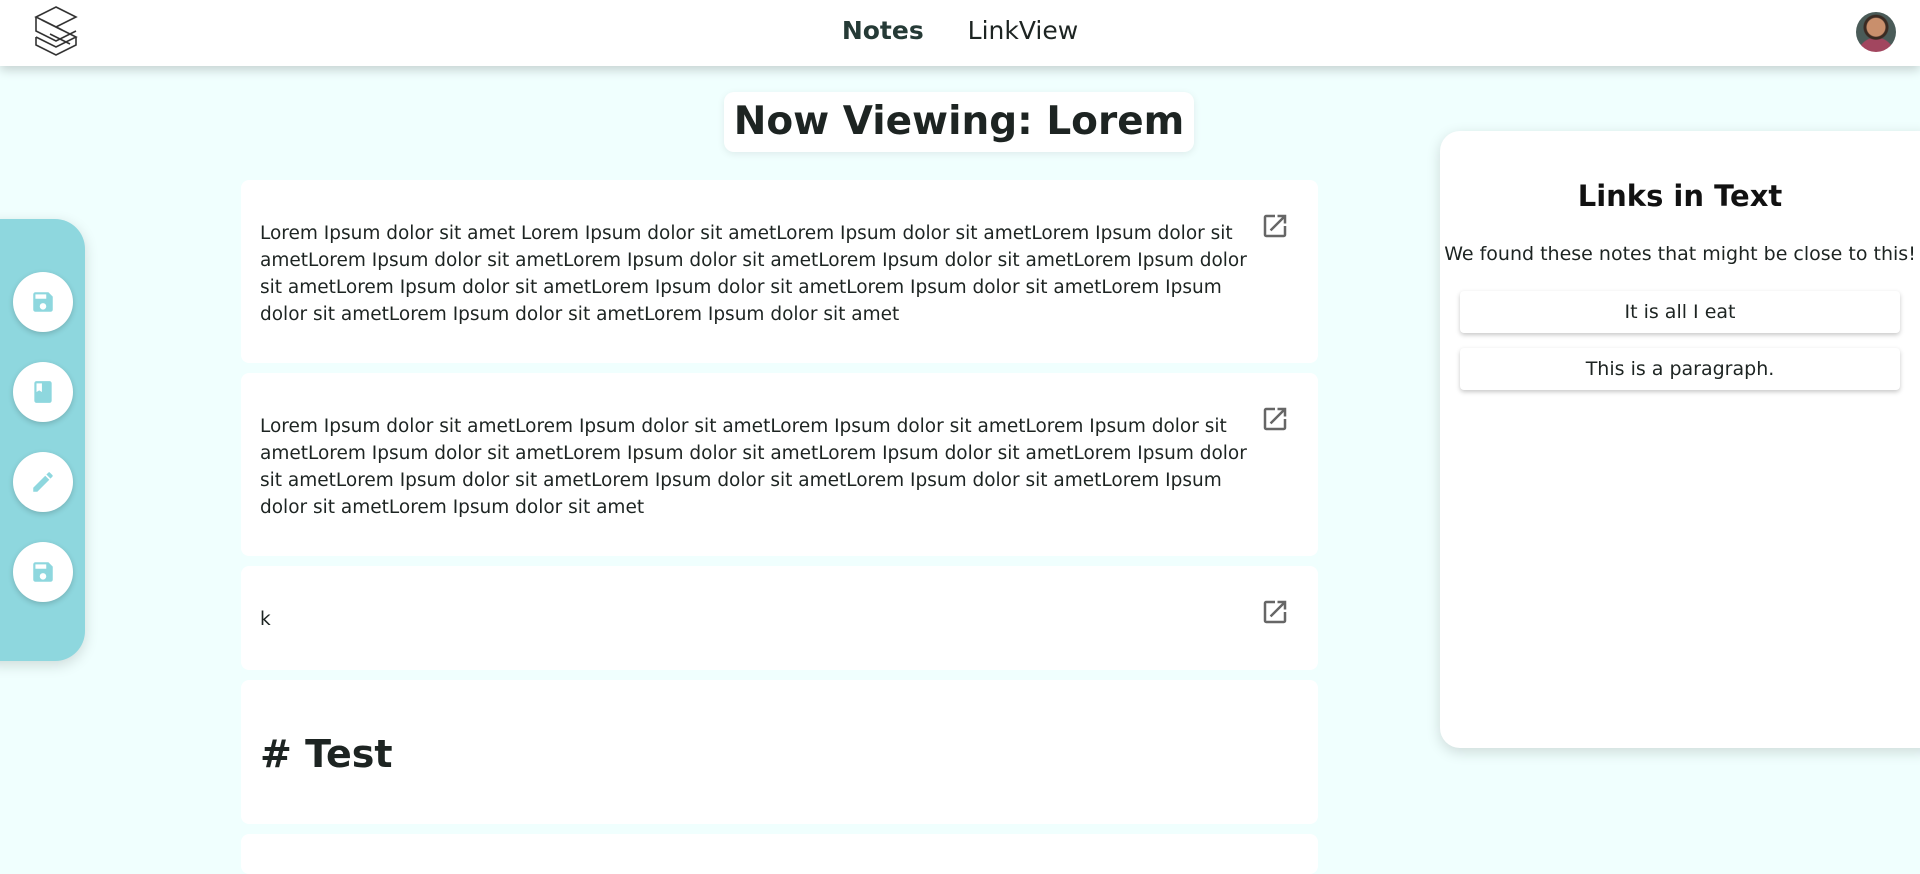 The height and width of the screenshot is (874, 1920). What do you see at coordinates (959, 122) in the screenshot?
I see `page-title: Now Viewing: Lorem` at bounding box center [959, 122].